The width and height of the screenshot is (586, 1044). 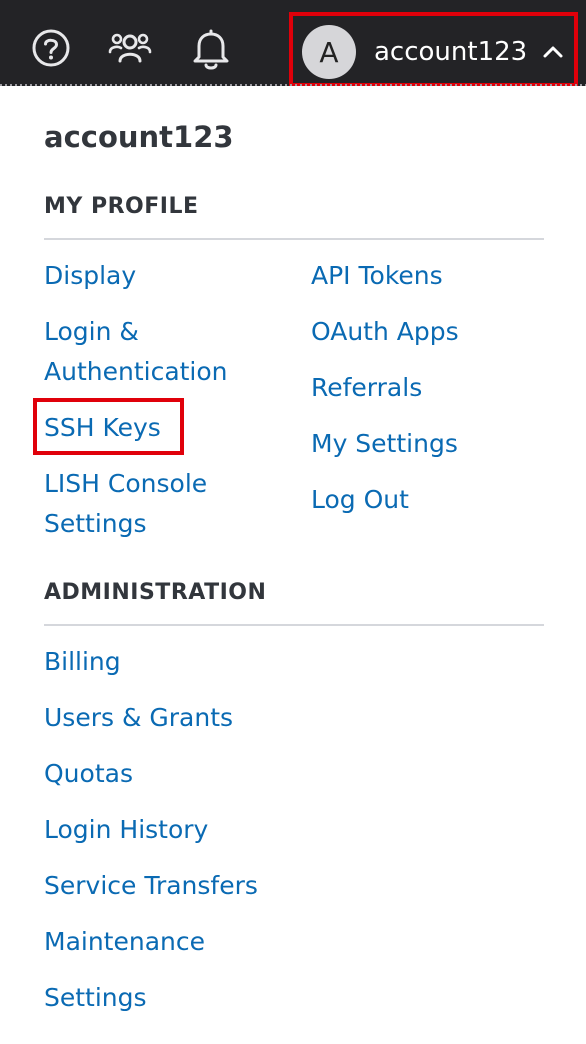 I want to click on login-history-link: Login History, so click(x=126, y=830).